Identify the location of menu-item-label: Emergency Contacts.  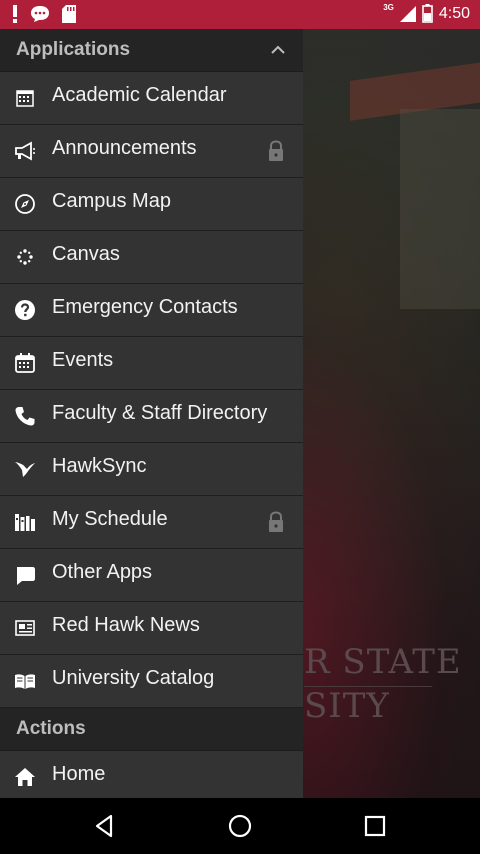
(145, 307).